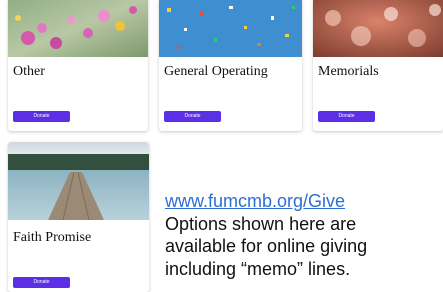 This screenshot has width=443, height=292. What do you see at coordinates (348, 71) in the screenshot?
I see `card-label: Memorials` at bounding box center [348, 71].